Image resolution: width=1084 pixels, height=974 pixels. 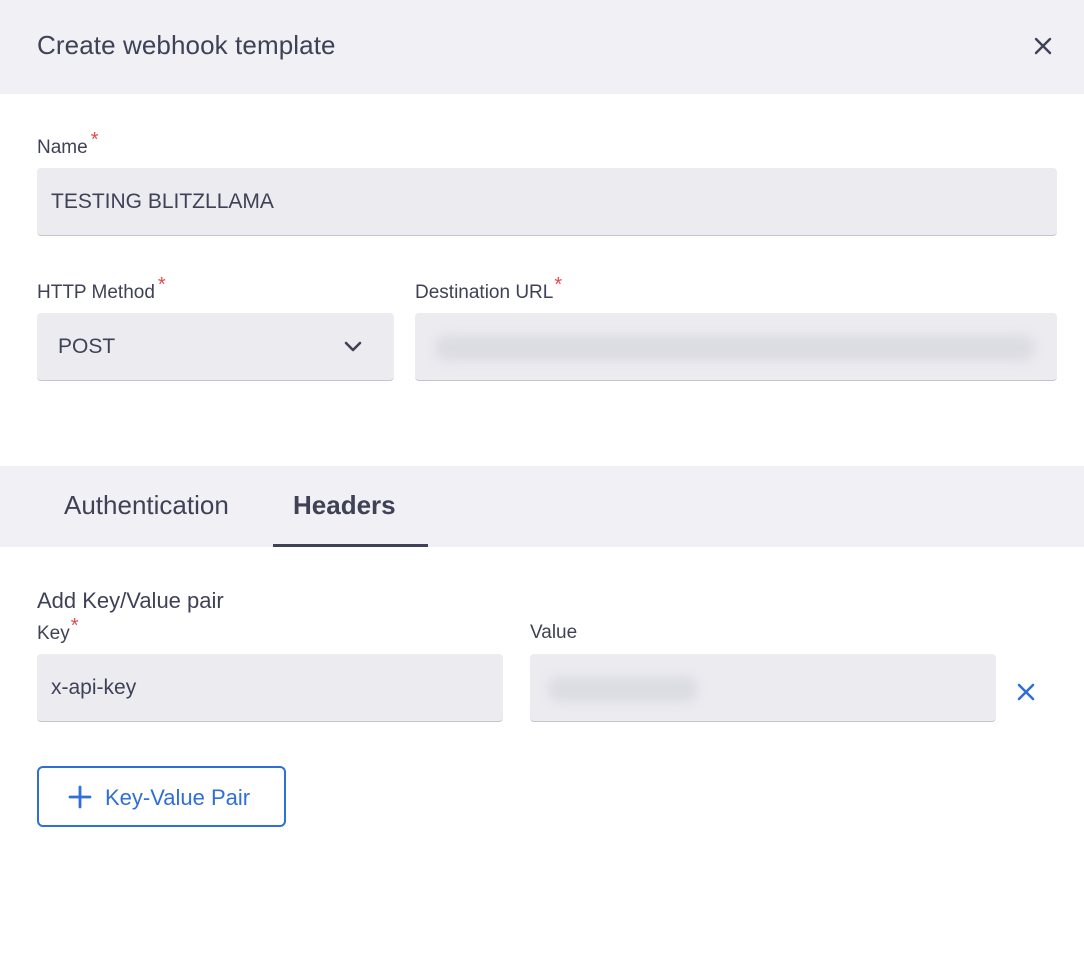 What do you see at coordinates (353, 347) in the screenshot?
I see `chevron-down-icon` at bounding box center [353, 347].